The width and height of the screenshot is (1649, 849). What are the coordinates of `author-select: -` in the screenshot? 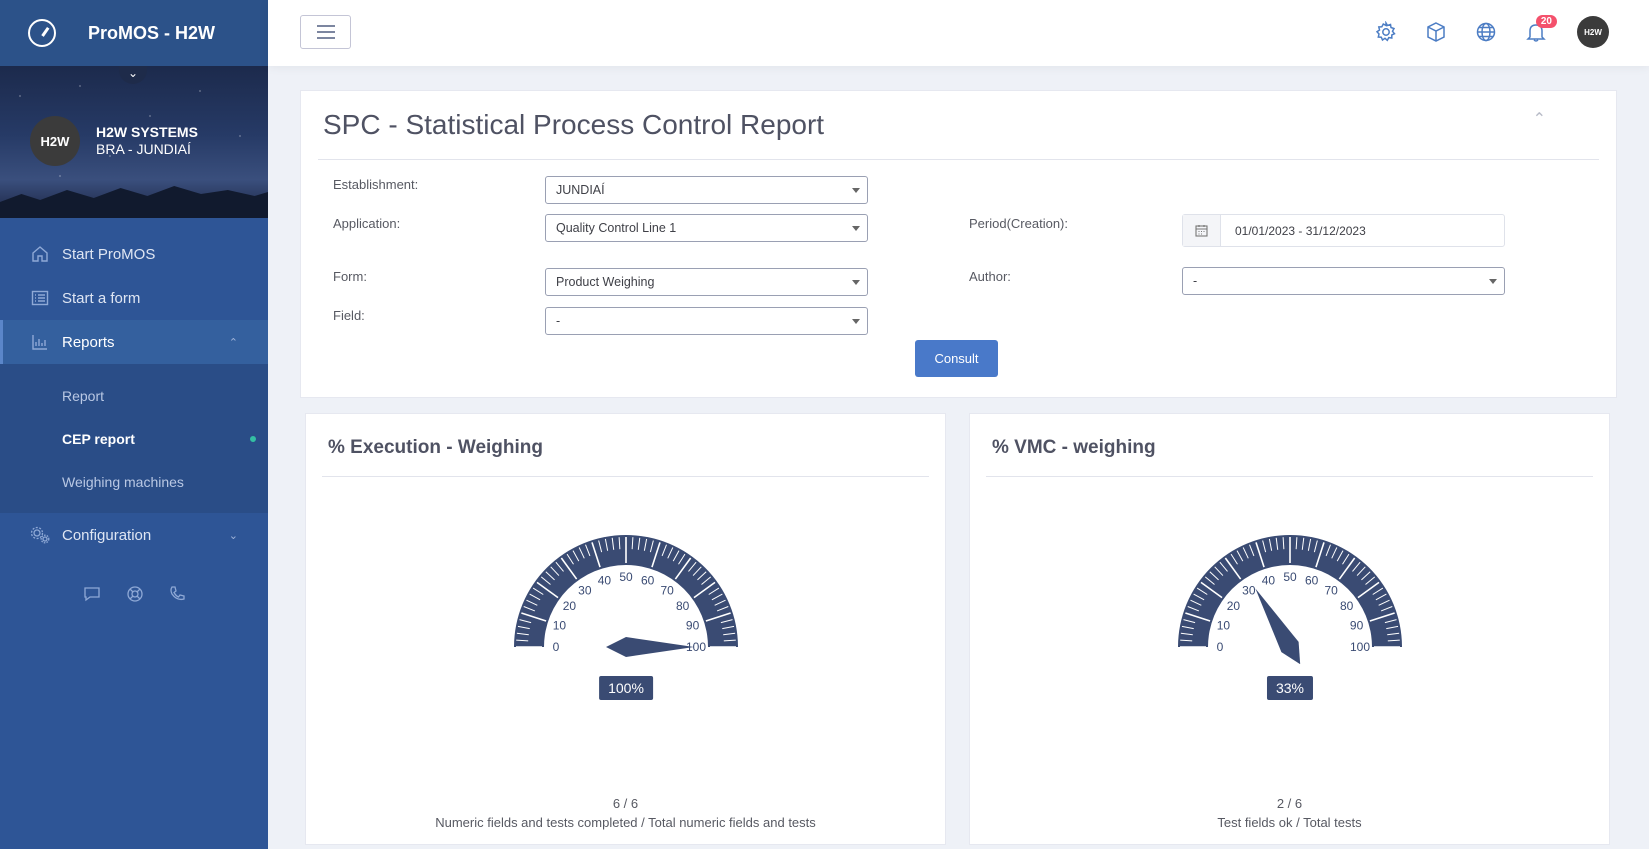 It's located at (1343, 281).